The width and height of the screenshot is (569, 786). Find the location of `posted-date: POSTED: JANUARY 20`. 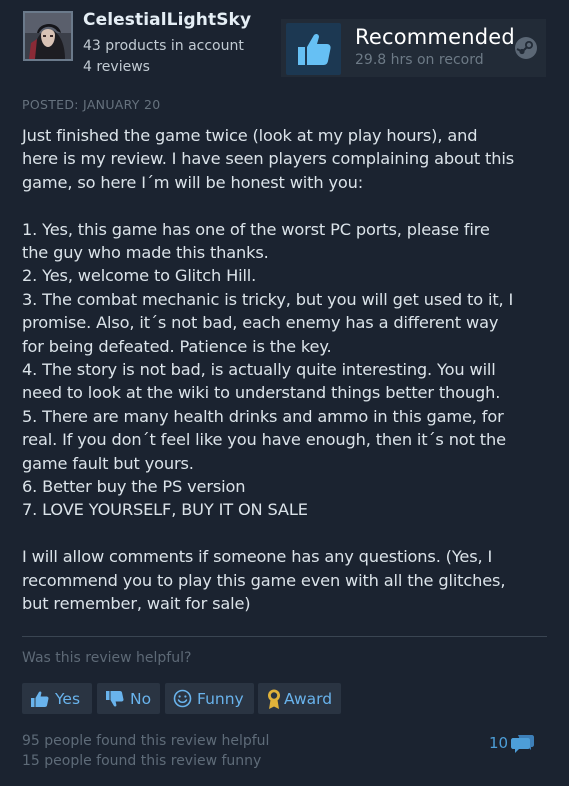

posted-date: POSTED: JANUARY 20 is located at coordinates (91, 104).